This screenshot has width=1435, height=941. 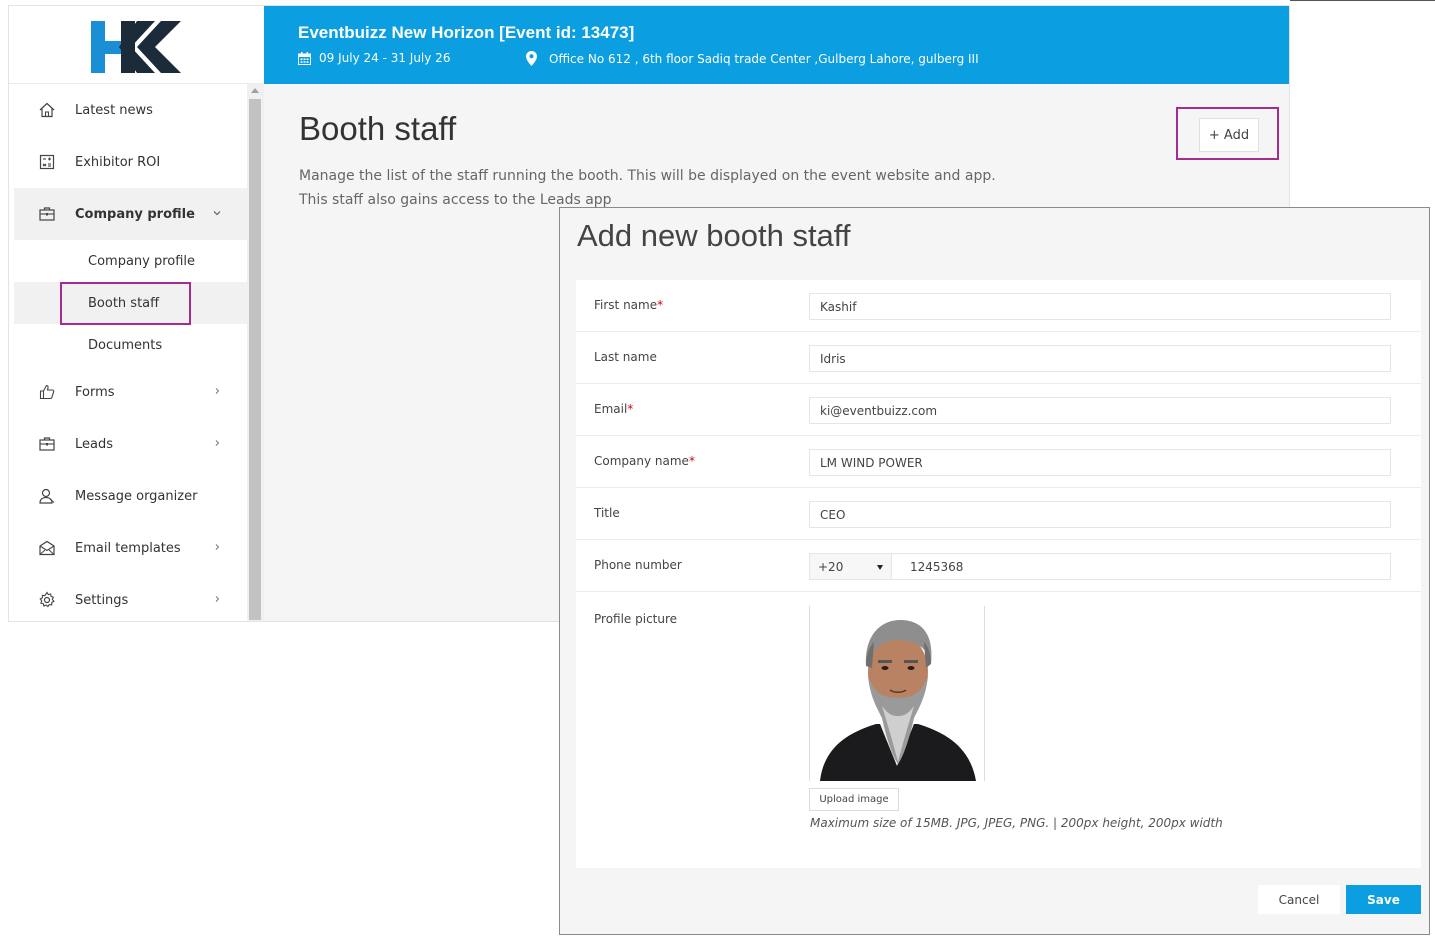 What do you see at coordinates (854, 799) in the screenshot?
I see `upload-image-button: Upload image` at bounding box center [854, 799].